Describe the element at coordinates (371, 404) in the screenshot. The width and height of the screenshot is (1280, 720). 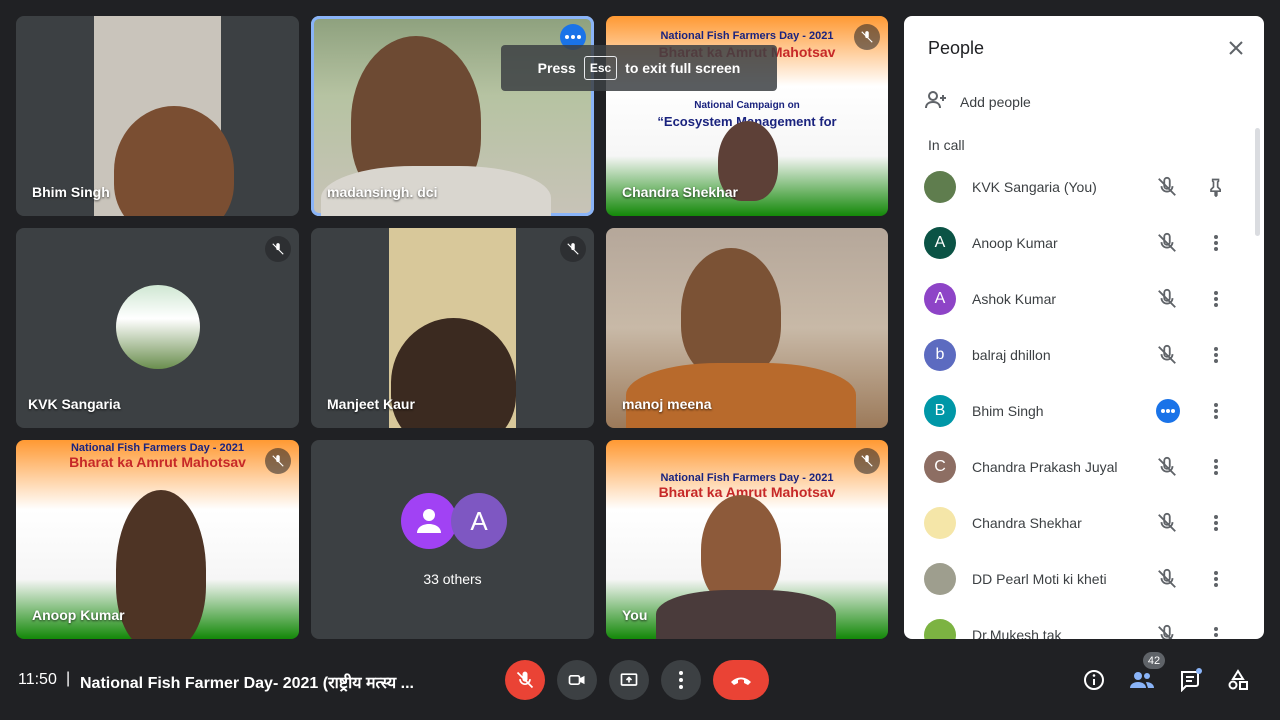
I see `tile-name: Manjeet Kaur` at that location.